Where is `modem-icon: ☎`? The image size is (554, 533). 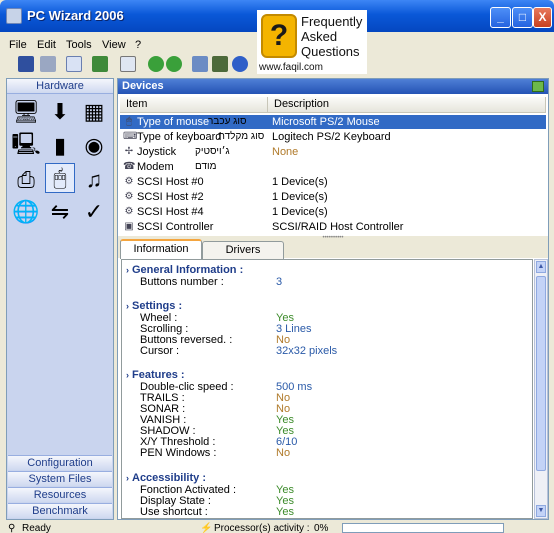 modem-icon: ☎ is located at coordinates (129, 166).